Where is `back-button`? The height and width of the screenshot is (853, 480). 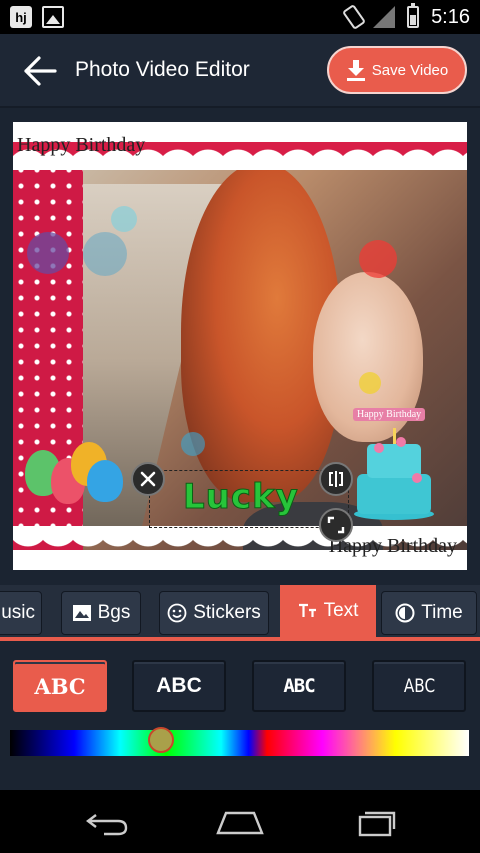
back-button is located at coordinates (40, 71).